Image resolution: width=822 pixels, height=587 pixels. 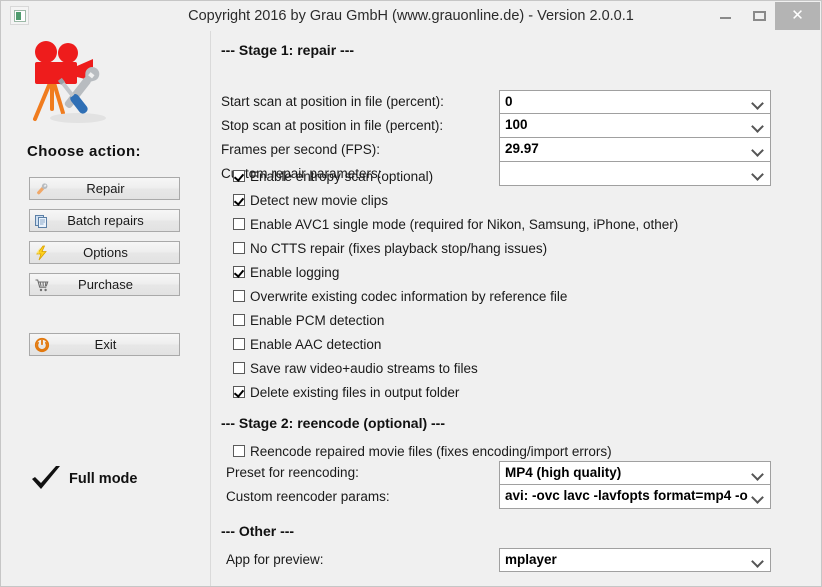 What do you see at coordinates (69, 82) in the screenshot?
I see `movie-camera-repair-icon` at bounding box center [69, 82].